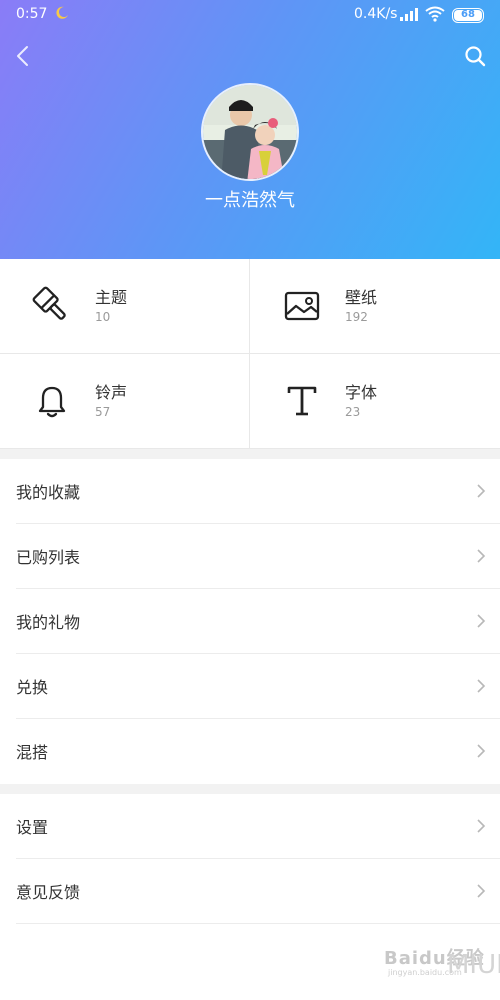  What do you see at coordinates (62, 12) in the screenshot?
I see `moon-icon` at bounding box center [62, 12].